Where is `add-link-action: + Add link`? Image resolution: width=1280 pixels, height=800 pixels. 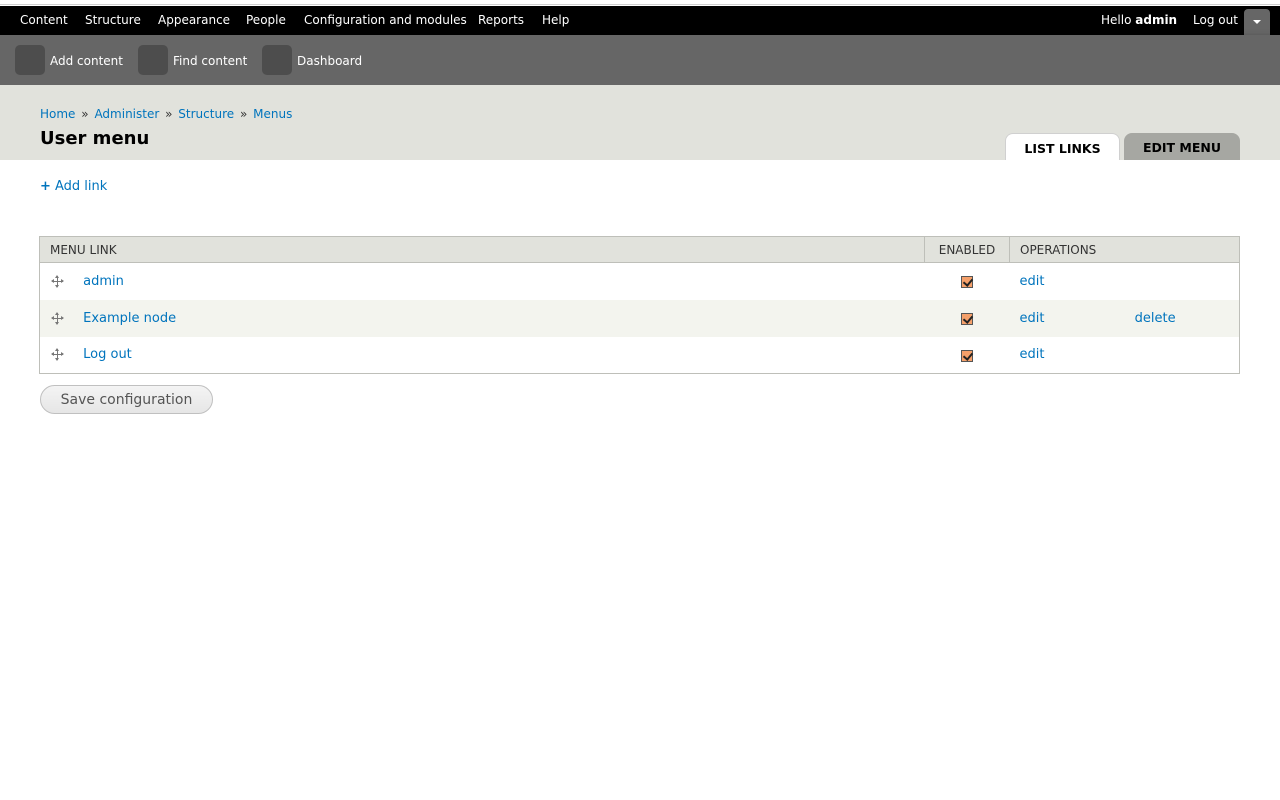
add-link-action: + Add link is located at coordinates (73, 186).